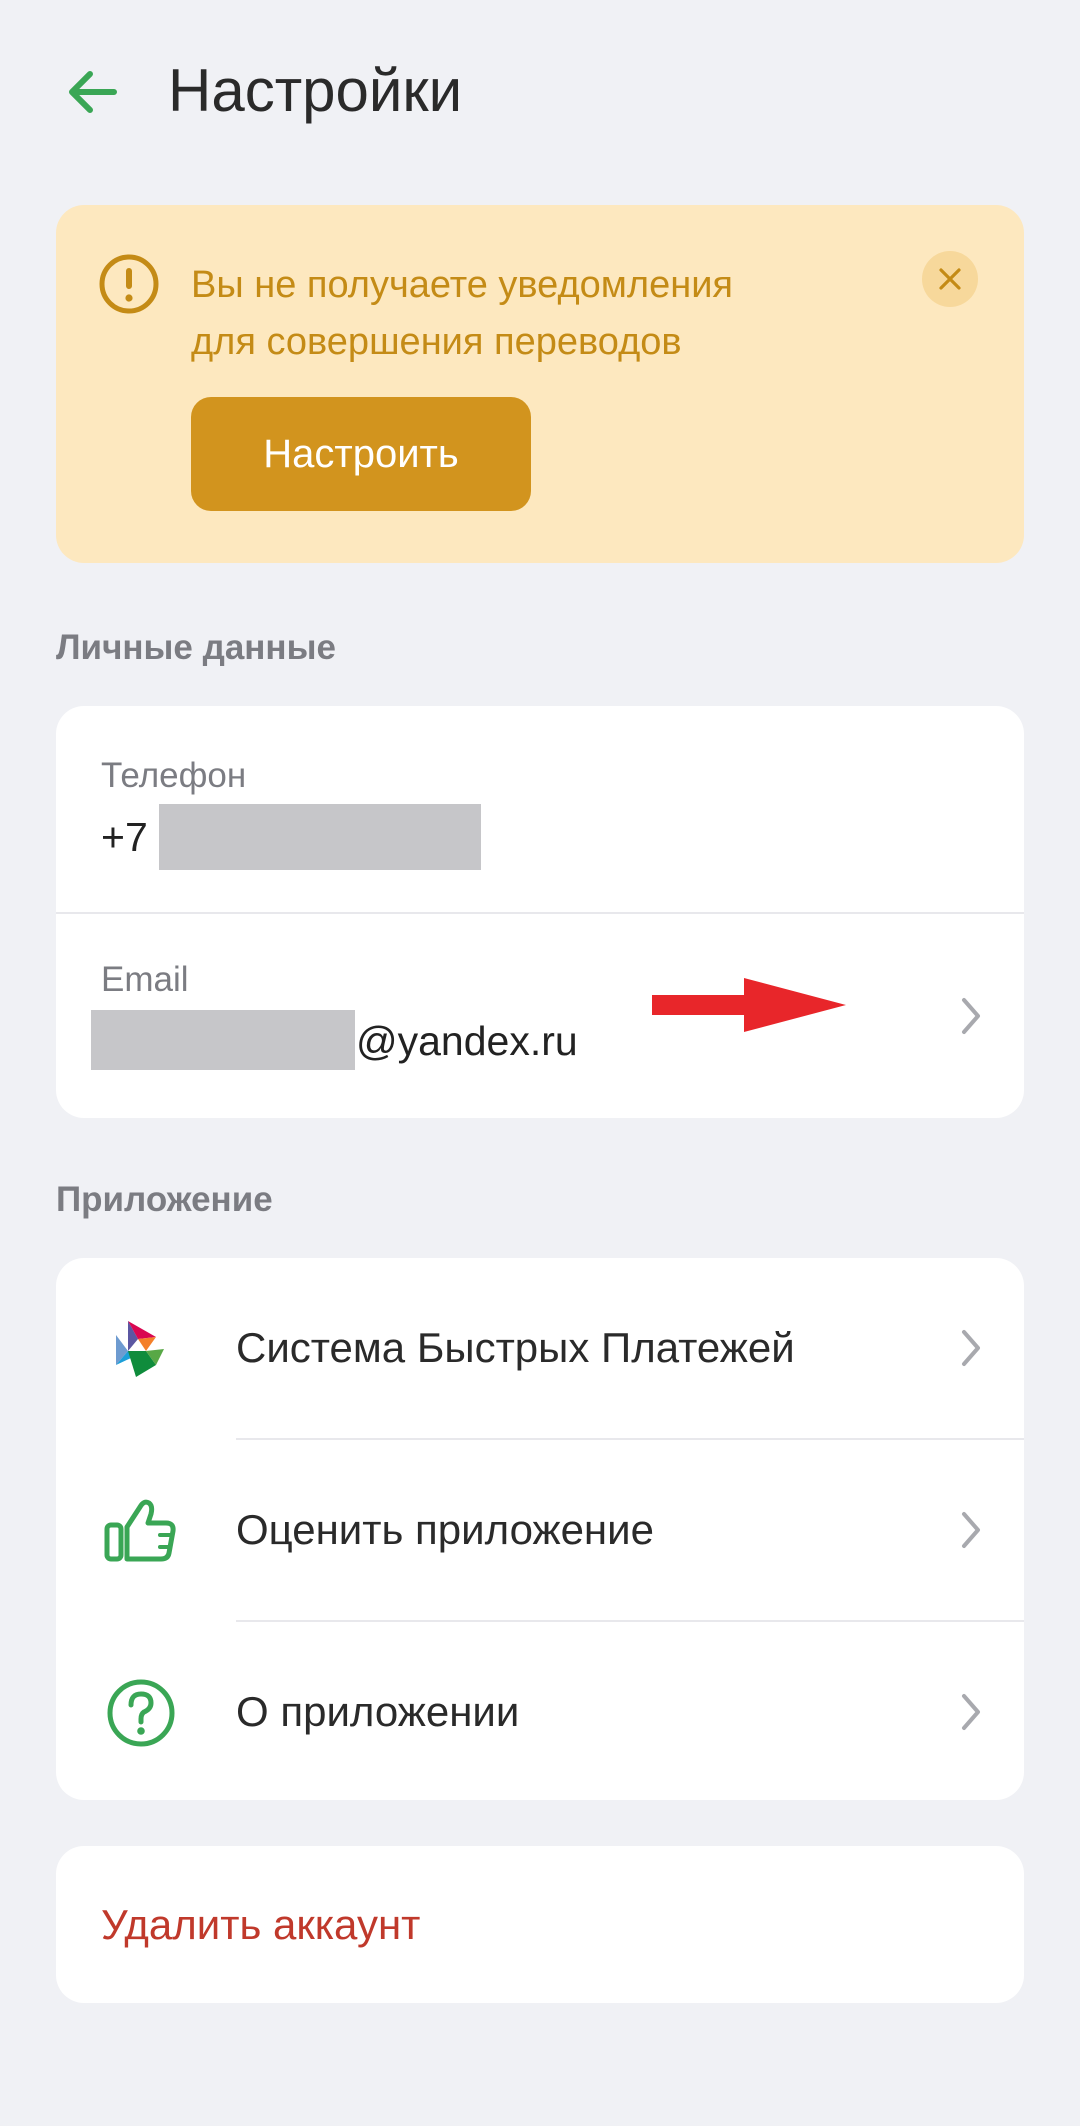  I want to click on banner-close-button, so click(950, 279).